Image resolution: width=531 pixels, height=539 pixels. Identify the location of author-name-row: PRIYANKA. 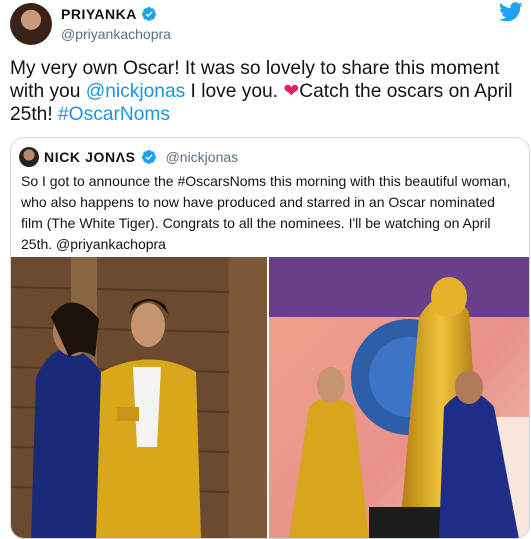
(109, 14).